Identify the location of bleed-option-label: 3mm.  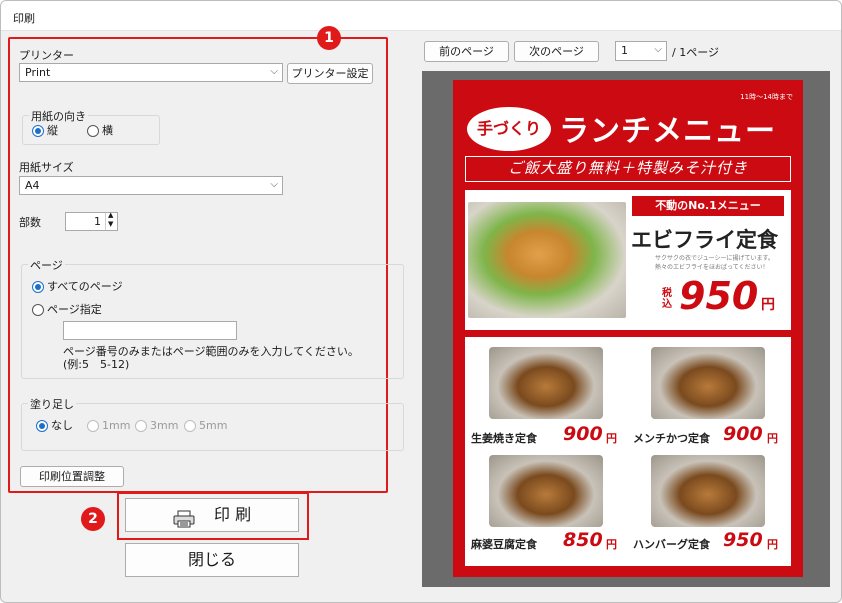
(164, 425).